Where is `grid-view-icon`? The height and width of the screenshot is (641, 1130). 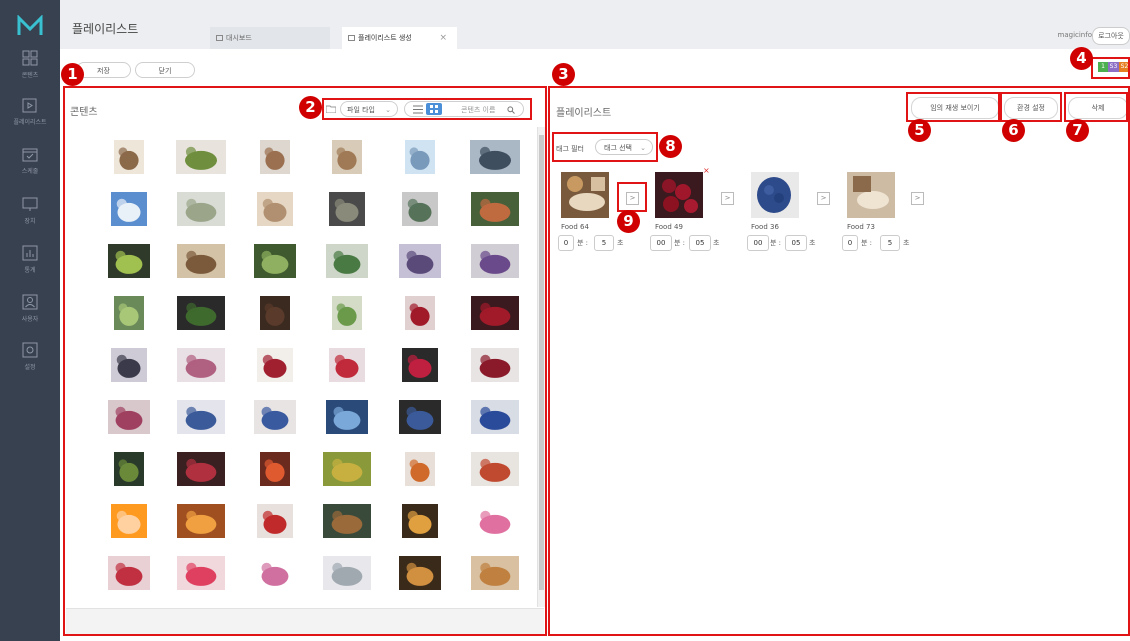
grid-view-icon is located at coordinates (434, 109).